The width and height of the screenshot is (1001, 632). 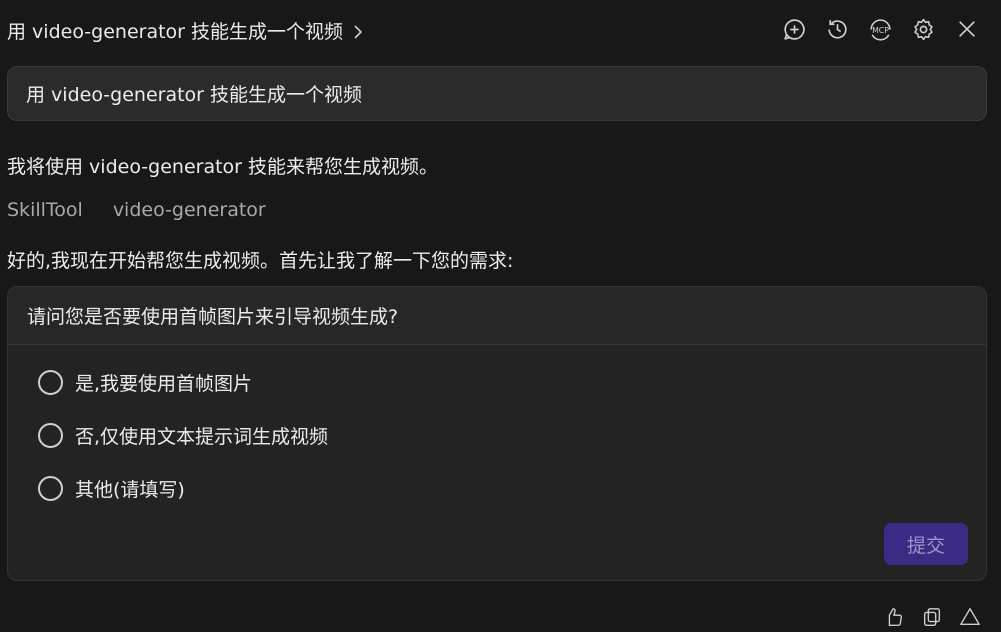 I want to click on copy-icon, so click(x=932, y=619).